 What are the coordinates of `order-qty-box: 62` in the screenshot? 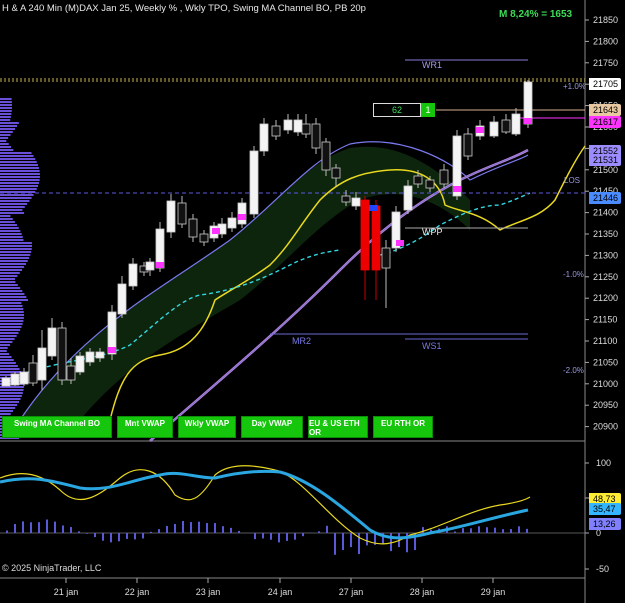 It's located at (397, 110).